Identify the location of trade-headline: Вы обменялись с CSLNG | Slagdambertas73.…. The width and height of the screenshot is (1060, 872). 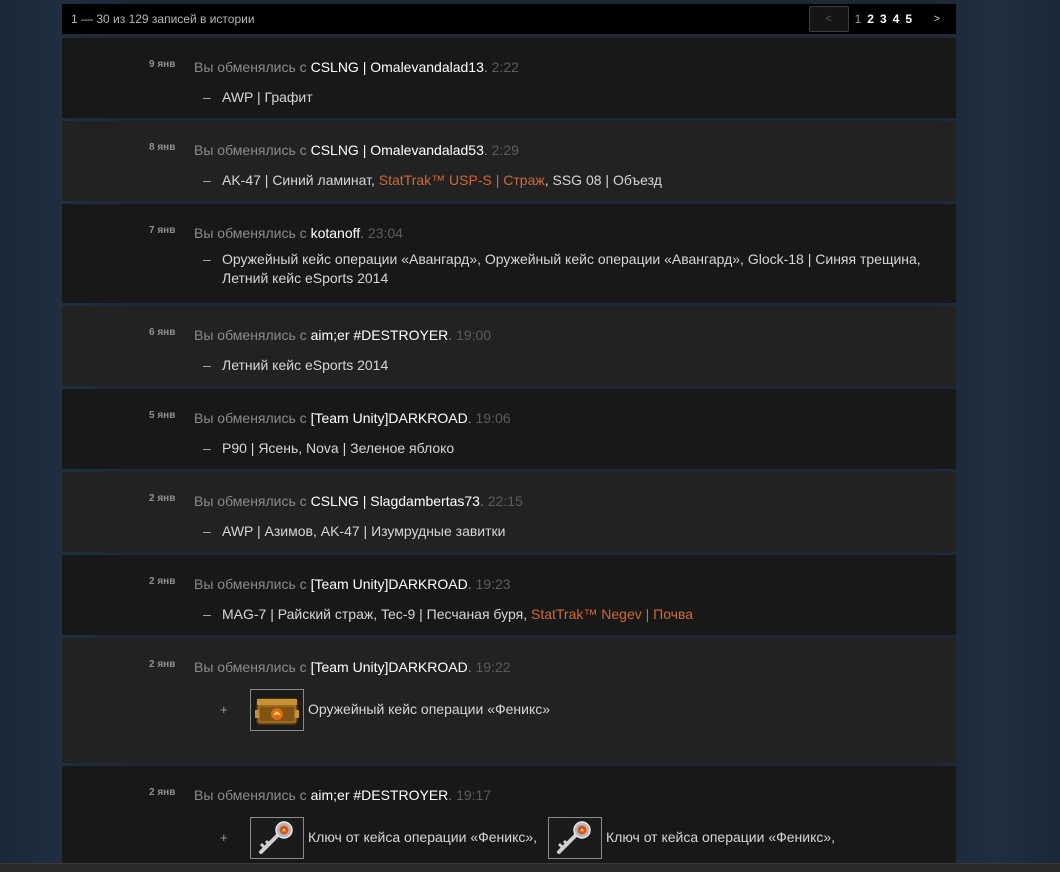
(358, 501).